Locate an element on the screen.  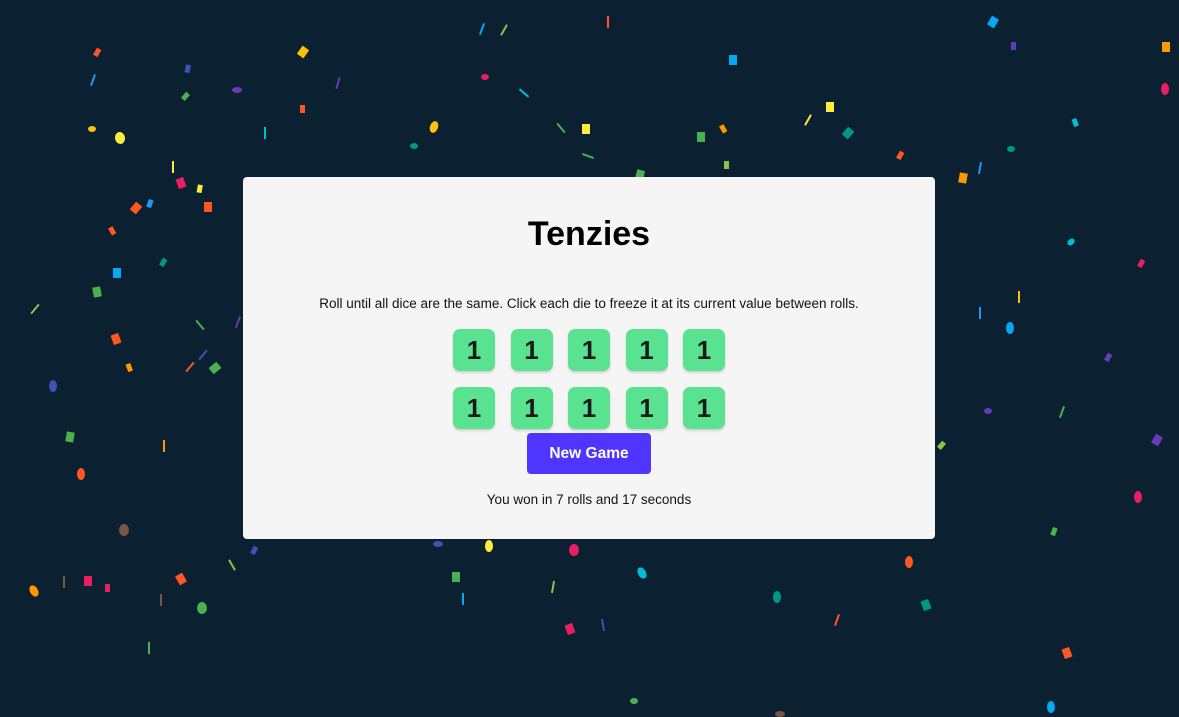
game-title: Tenzies is located at coordinates (589, 234).